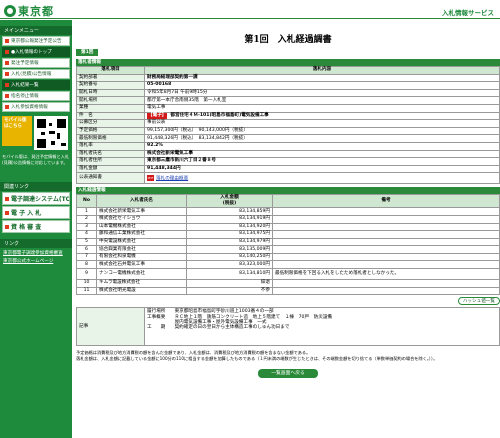 The height and width of the screenshot is (438, 500). I want to click on sidebar-item-results: 入札結果一覧, so click(36, 85).